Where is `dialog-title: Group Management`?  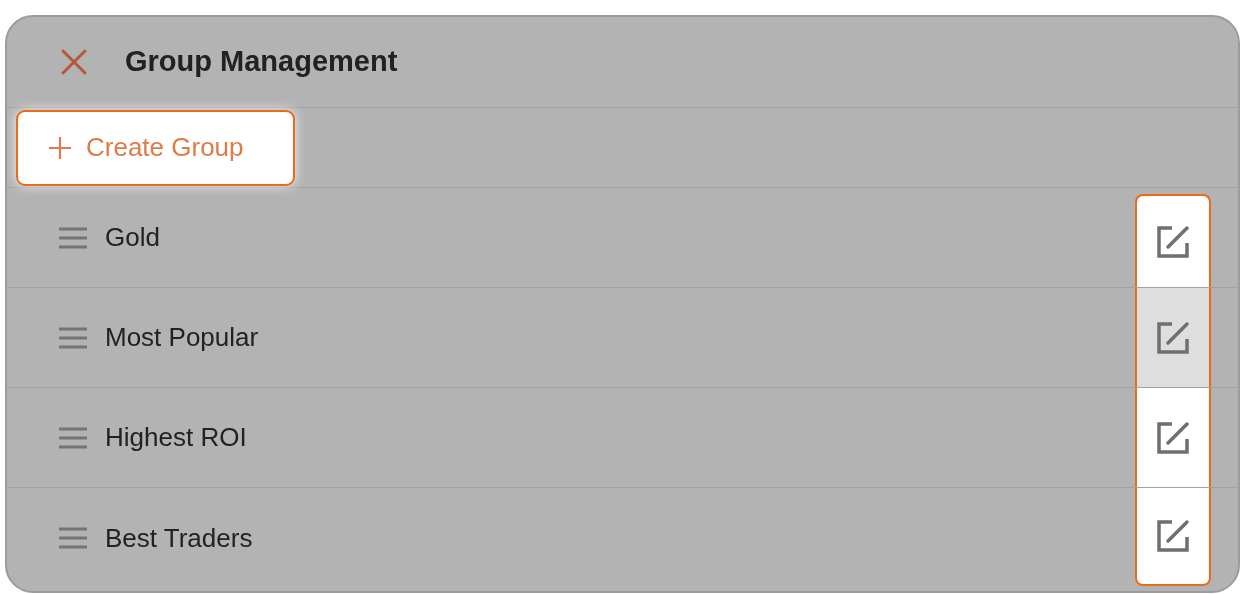
dialog-title: Group Management is located at coordinates (261, 62).